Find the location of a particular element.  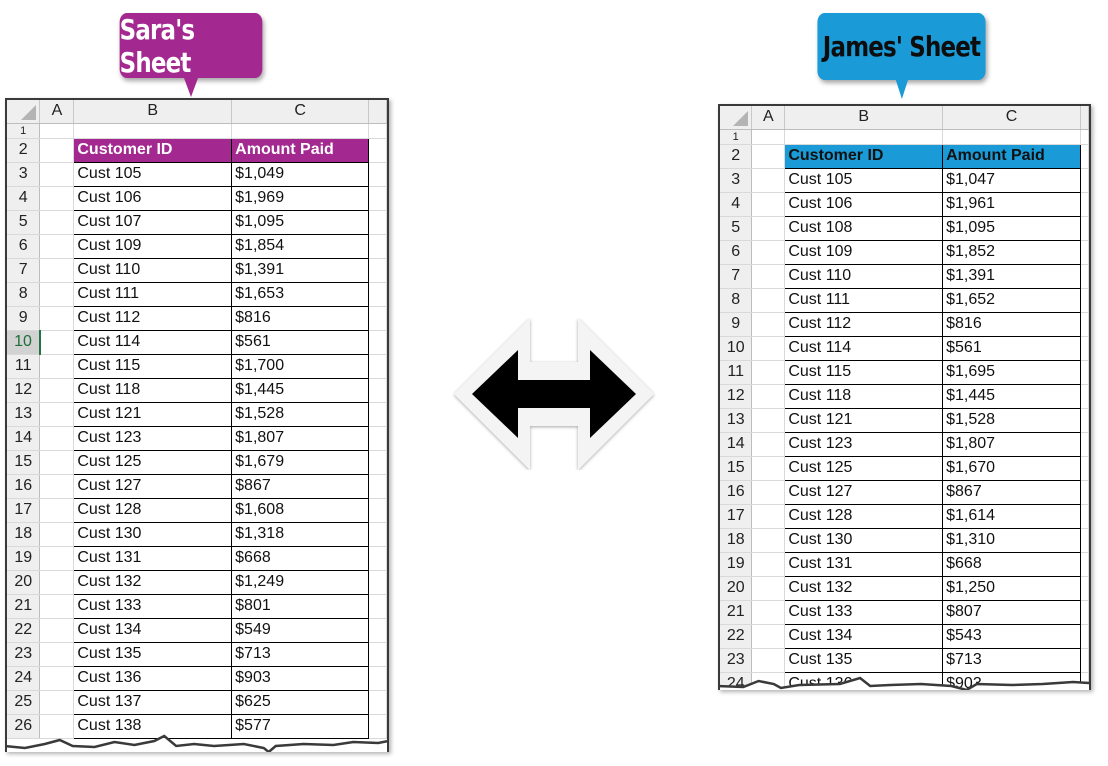

row-header: 23 is located at coordinates (736, 660).